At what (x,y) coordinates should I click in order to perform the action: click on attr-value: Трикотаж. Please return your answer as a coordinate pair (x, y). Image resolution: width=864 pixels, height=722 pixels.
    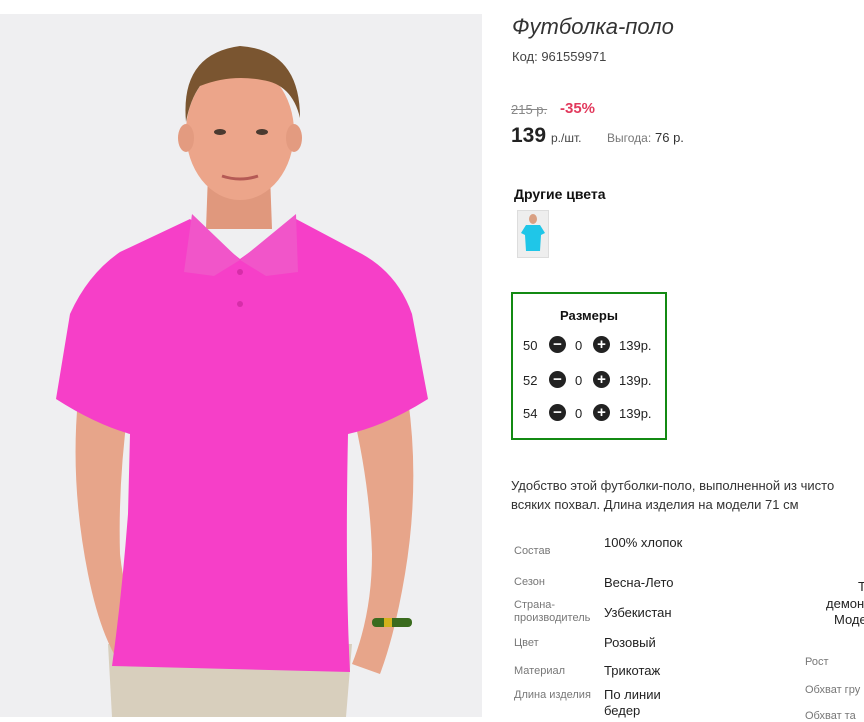
    Looking at the image, I should click on (632, 670).